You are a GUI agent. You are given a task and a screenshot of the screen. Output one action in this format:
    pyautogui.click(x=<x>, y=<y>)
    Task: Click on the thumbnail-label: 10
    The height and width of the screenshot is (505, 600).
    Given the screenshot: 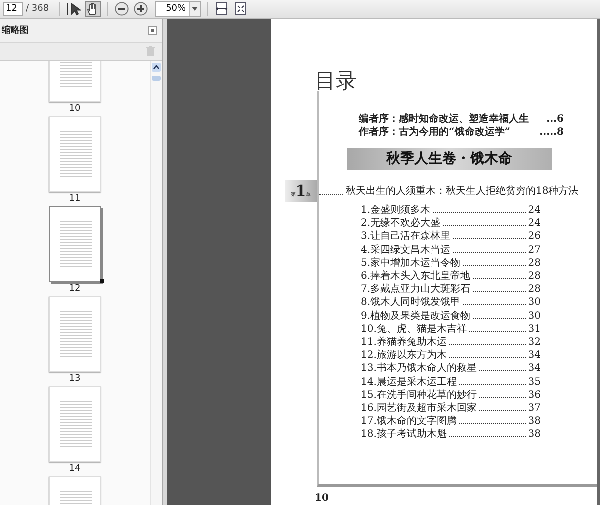 What is the action you would take?
    pyautogui.click(x=75, y=109)
    